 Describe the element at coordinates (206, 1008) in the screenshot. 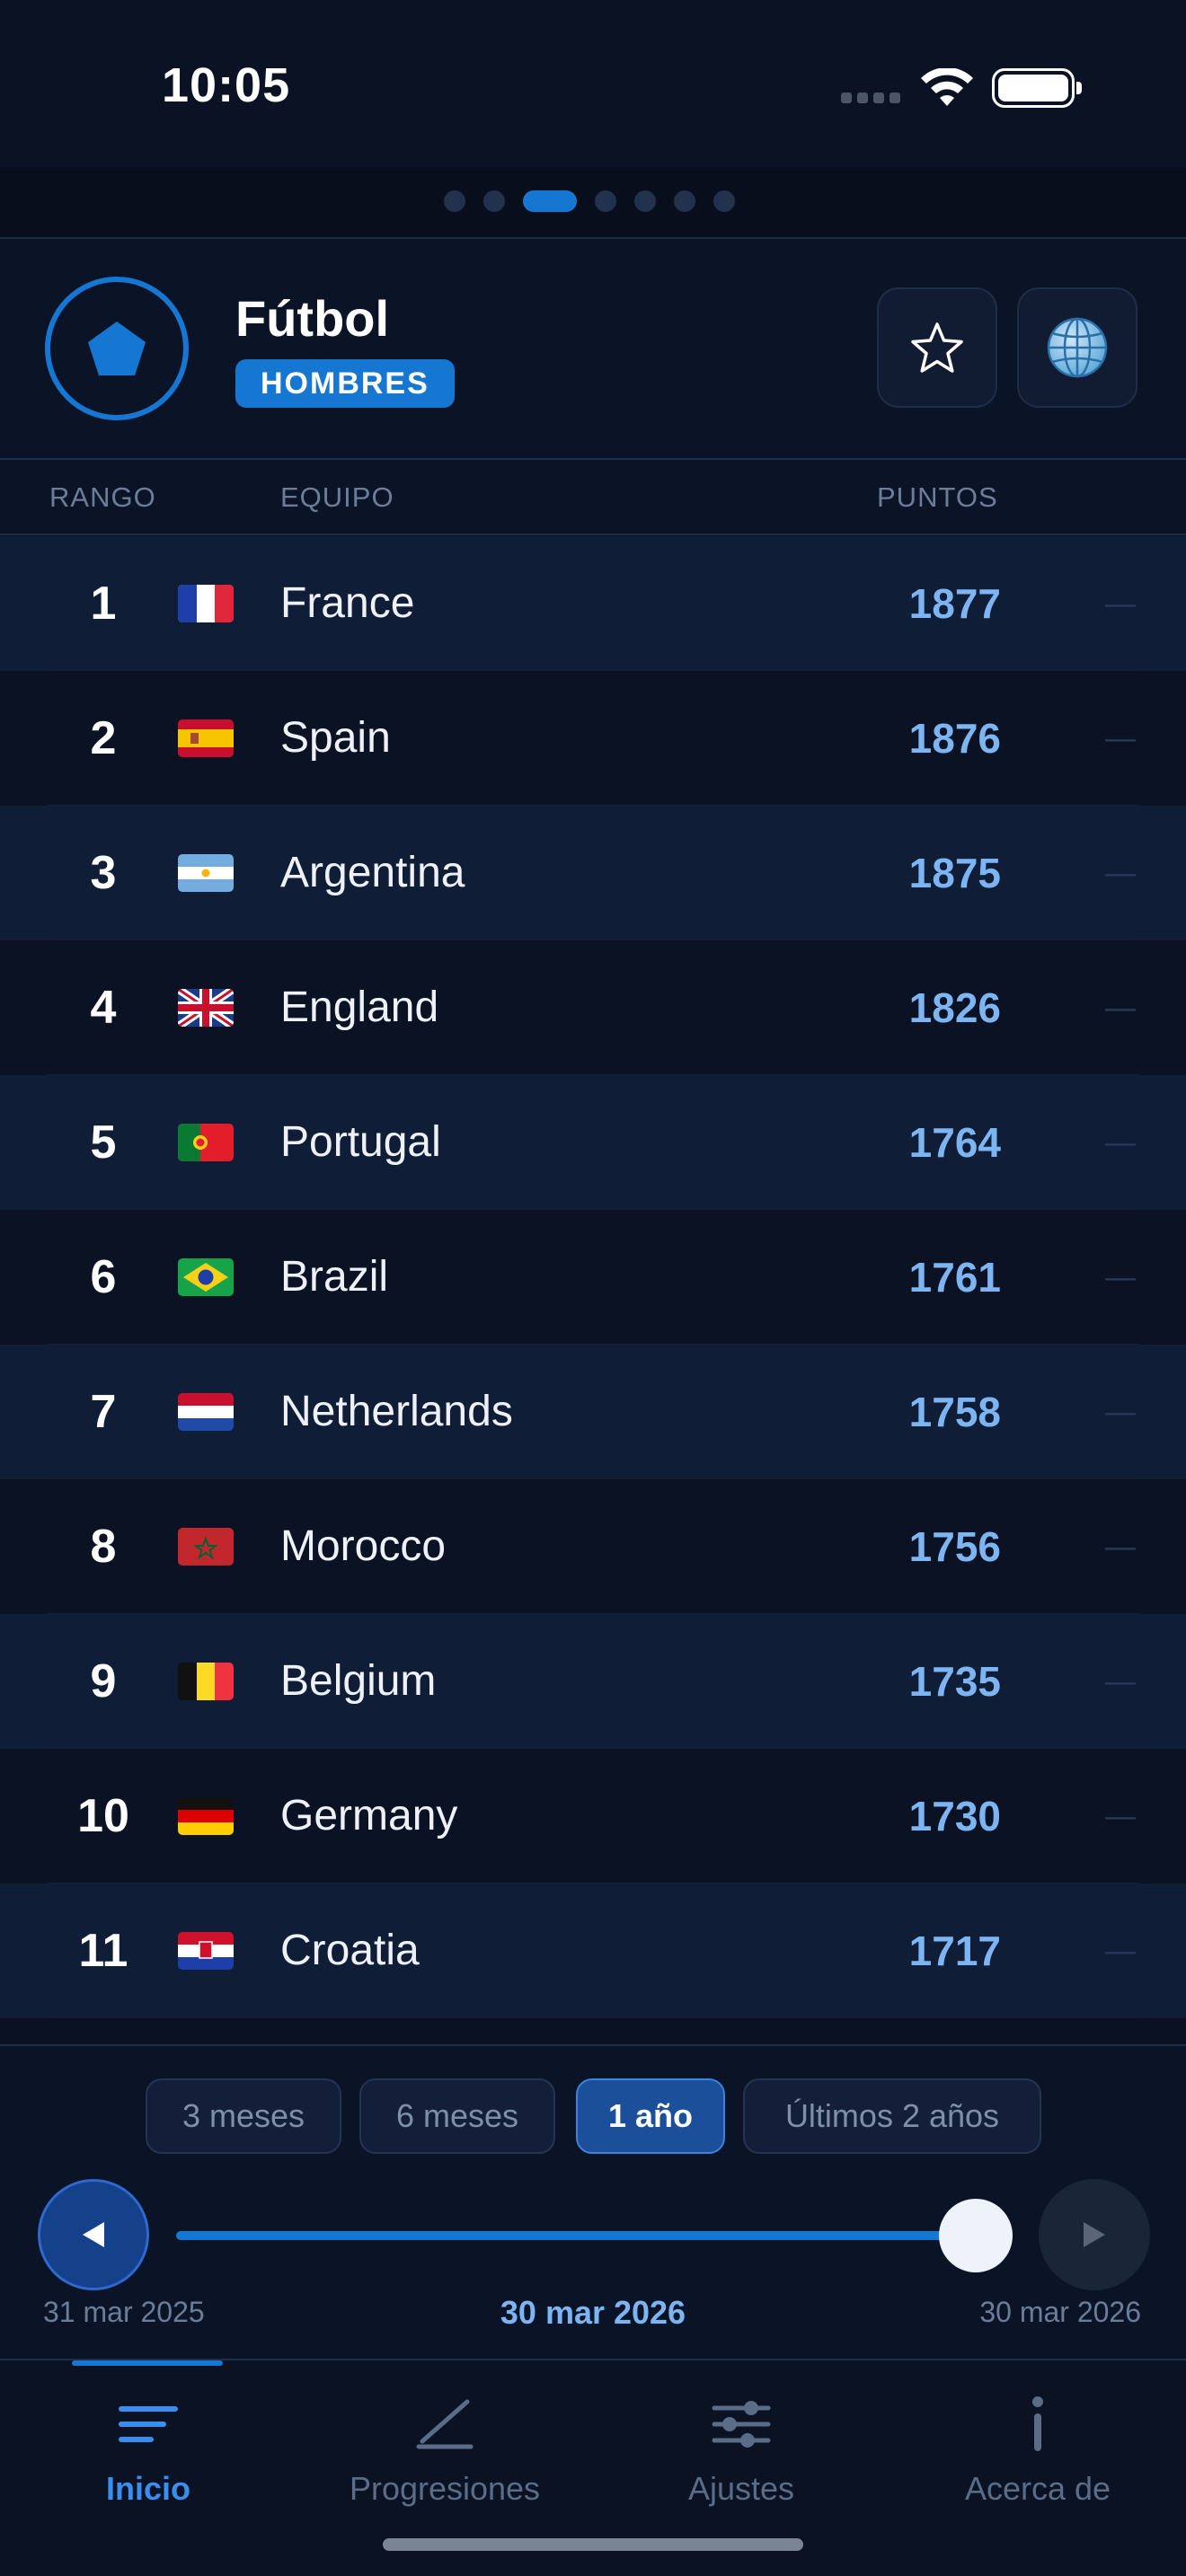

I see `flag-icon-england` at that location.